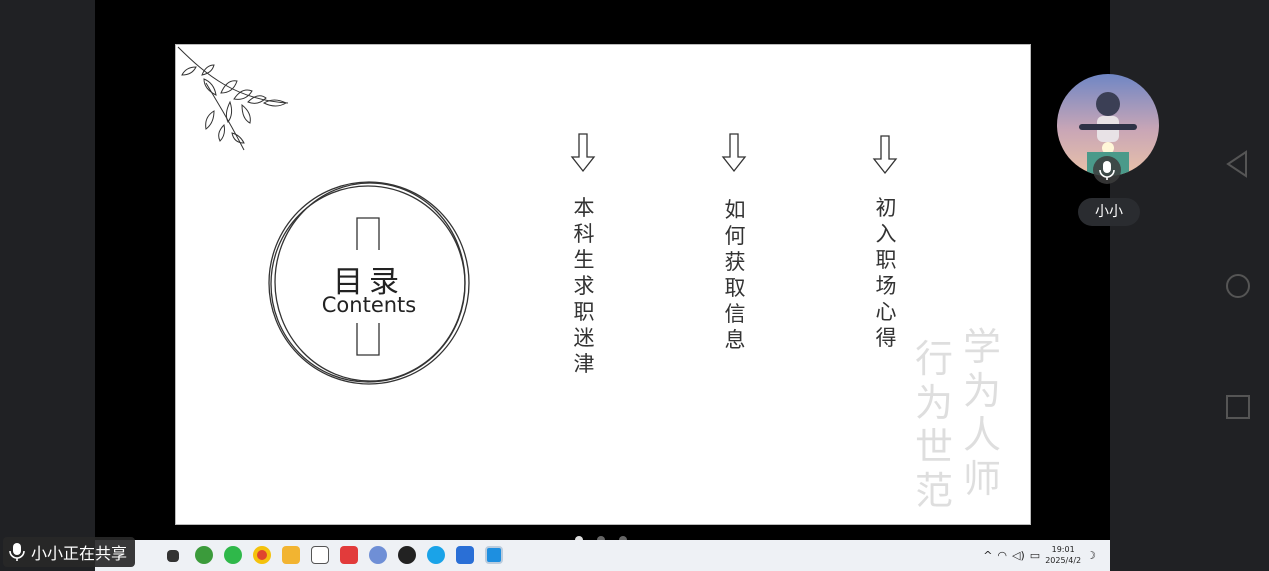 The width and height of the screenshot is (1269, 571). What do you see at coordinates (1238, 407) in the screenshot?
I see `recents-nav-icon` at bounding box center [1238, 407].